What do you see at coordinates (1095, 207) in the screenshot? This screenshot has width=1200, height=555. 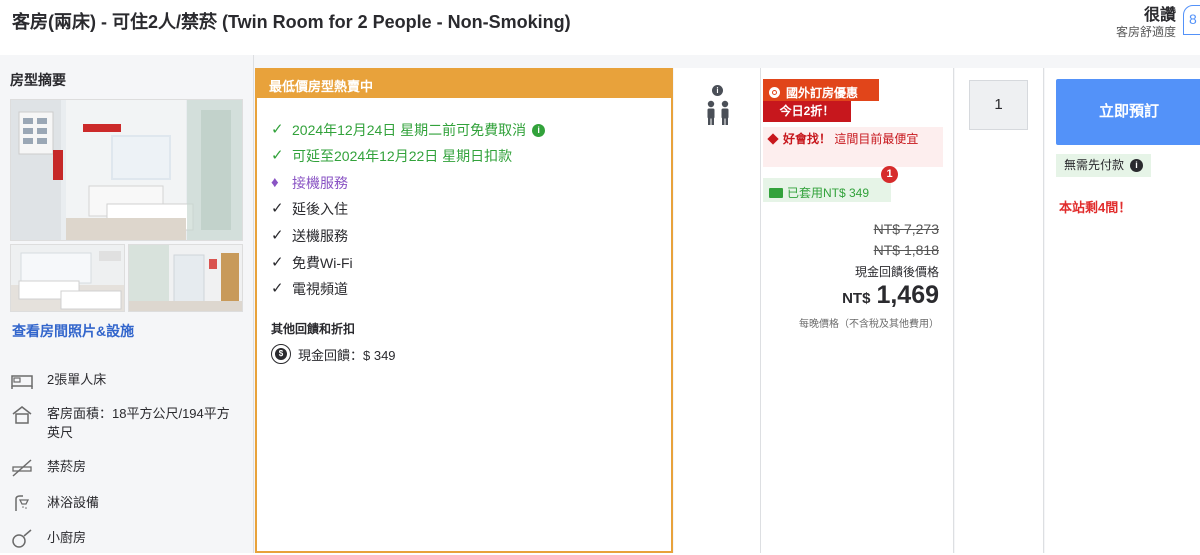 I see `rooms-left-alert: 本站剩4間！` at bounding box center [1095, 207].